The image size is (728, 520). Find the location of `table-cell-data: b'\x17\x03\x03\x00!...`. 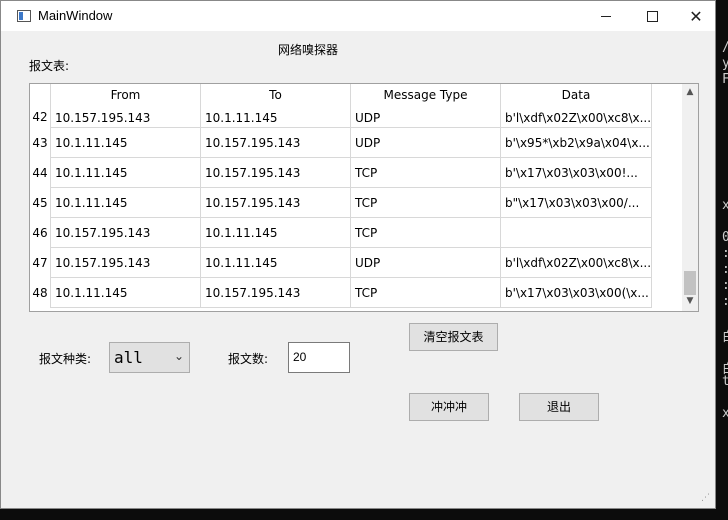

table-cell-data: b'\x17\x03\x03\x00!... is located at coordinates (576, 173).